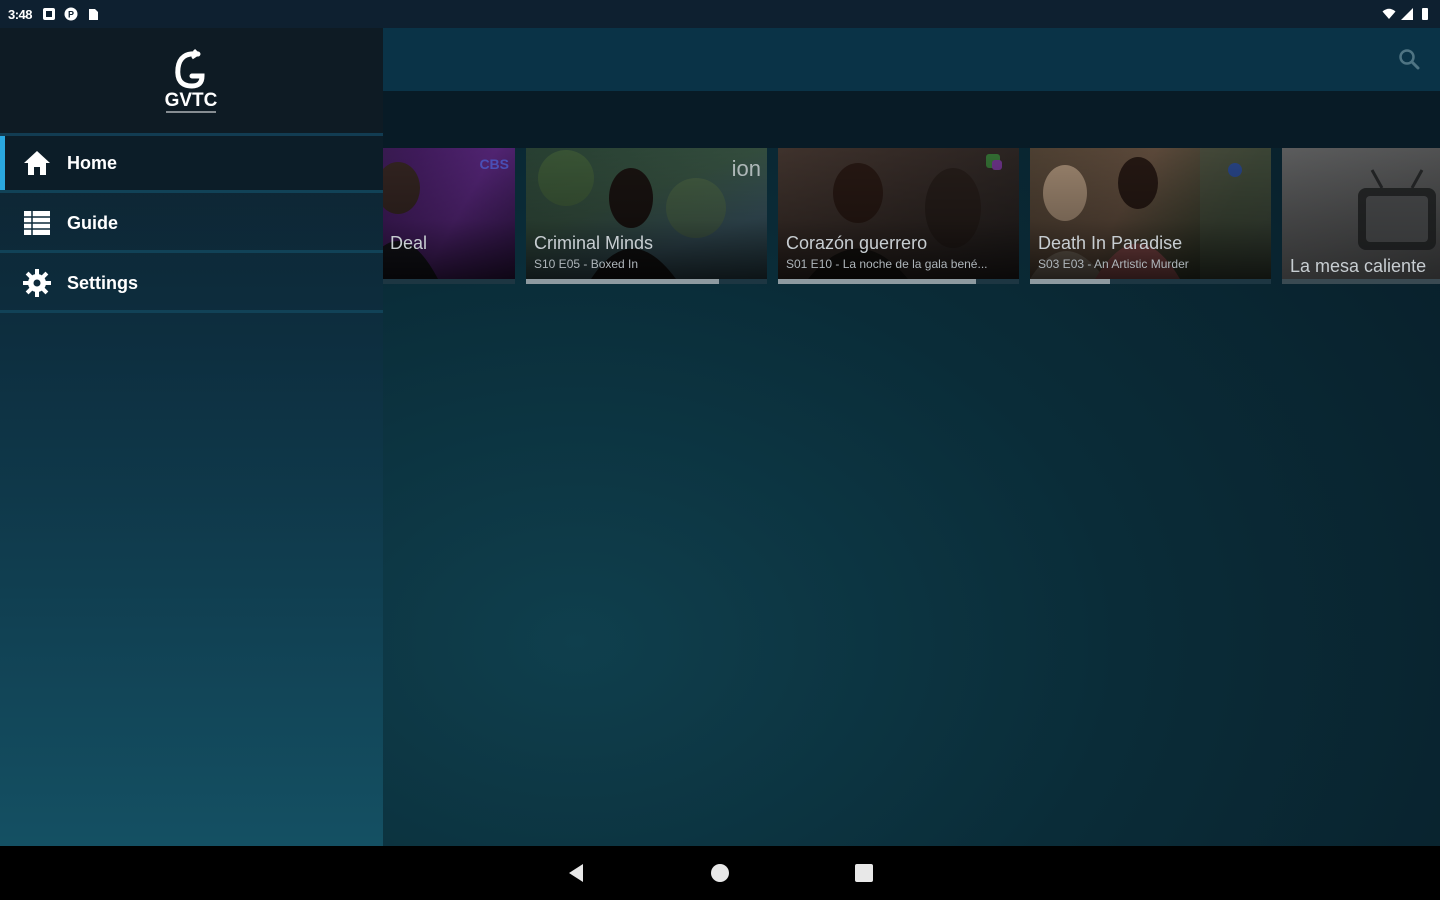  I want to click on status-bar: 3:48 P, so click(720, 14).